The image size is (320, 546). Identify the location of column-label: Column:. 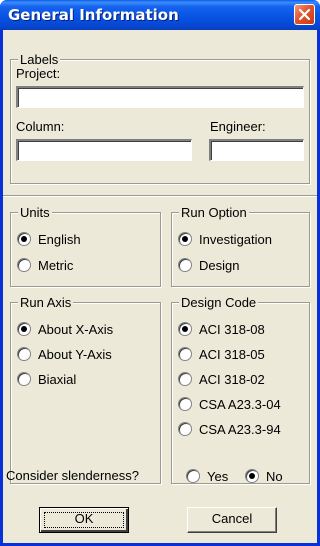
(40, 126).